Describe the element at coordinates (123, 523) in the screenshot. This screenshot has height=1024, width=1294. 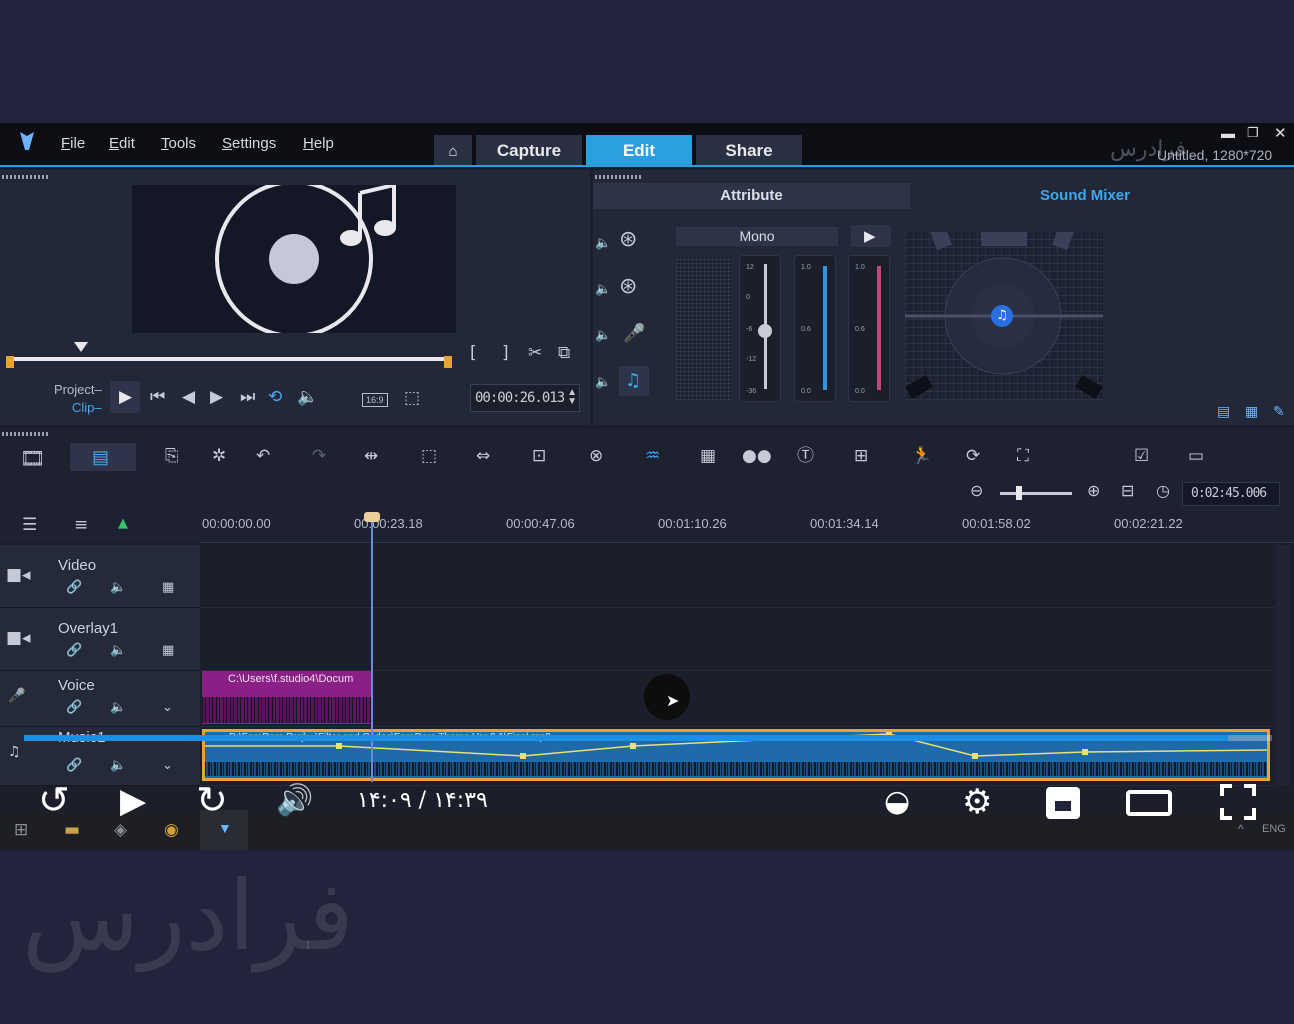
I see `add-cue-icon: ▲` at that location.